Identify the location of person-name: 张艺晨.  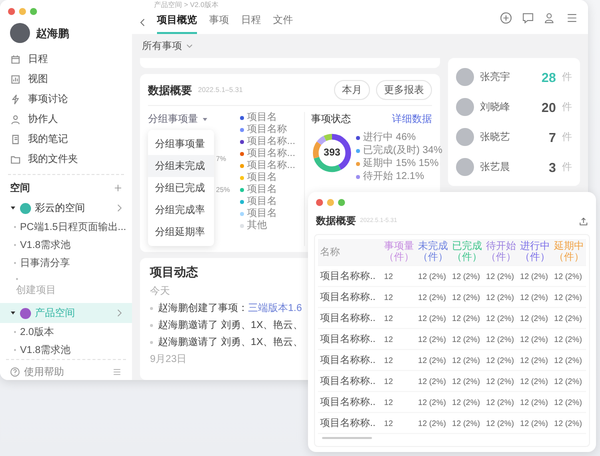
(495, 167).